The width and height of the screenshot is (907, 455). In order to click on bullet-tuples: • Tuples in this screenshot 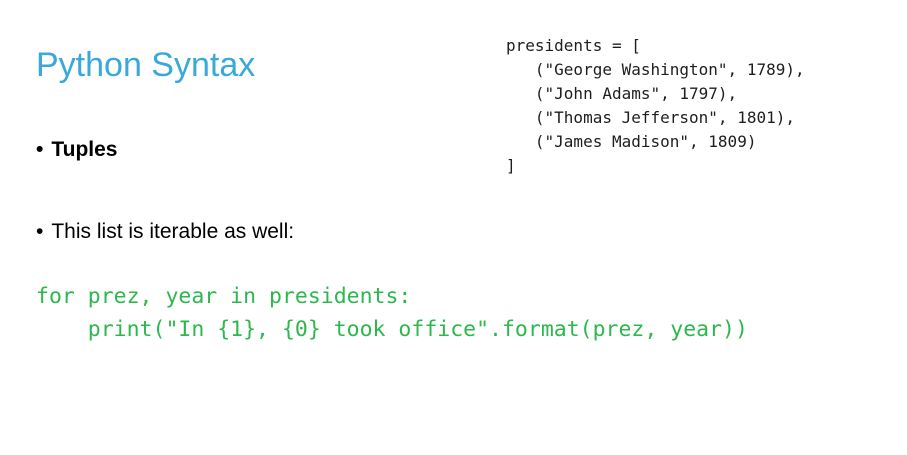, I will do `click(76, 150)`.